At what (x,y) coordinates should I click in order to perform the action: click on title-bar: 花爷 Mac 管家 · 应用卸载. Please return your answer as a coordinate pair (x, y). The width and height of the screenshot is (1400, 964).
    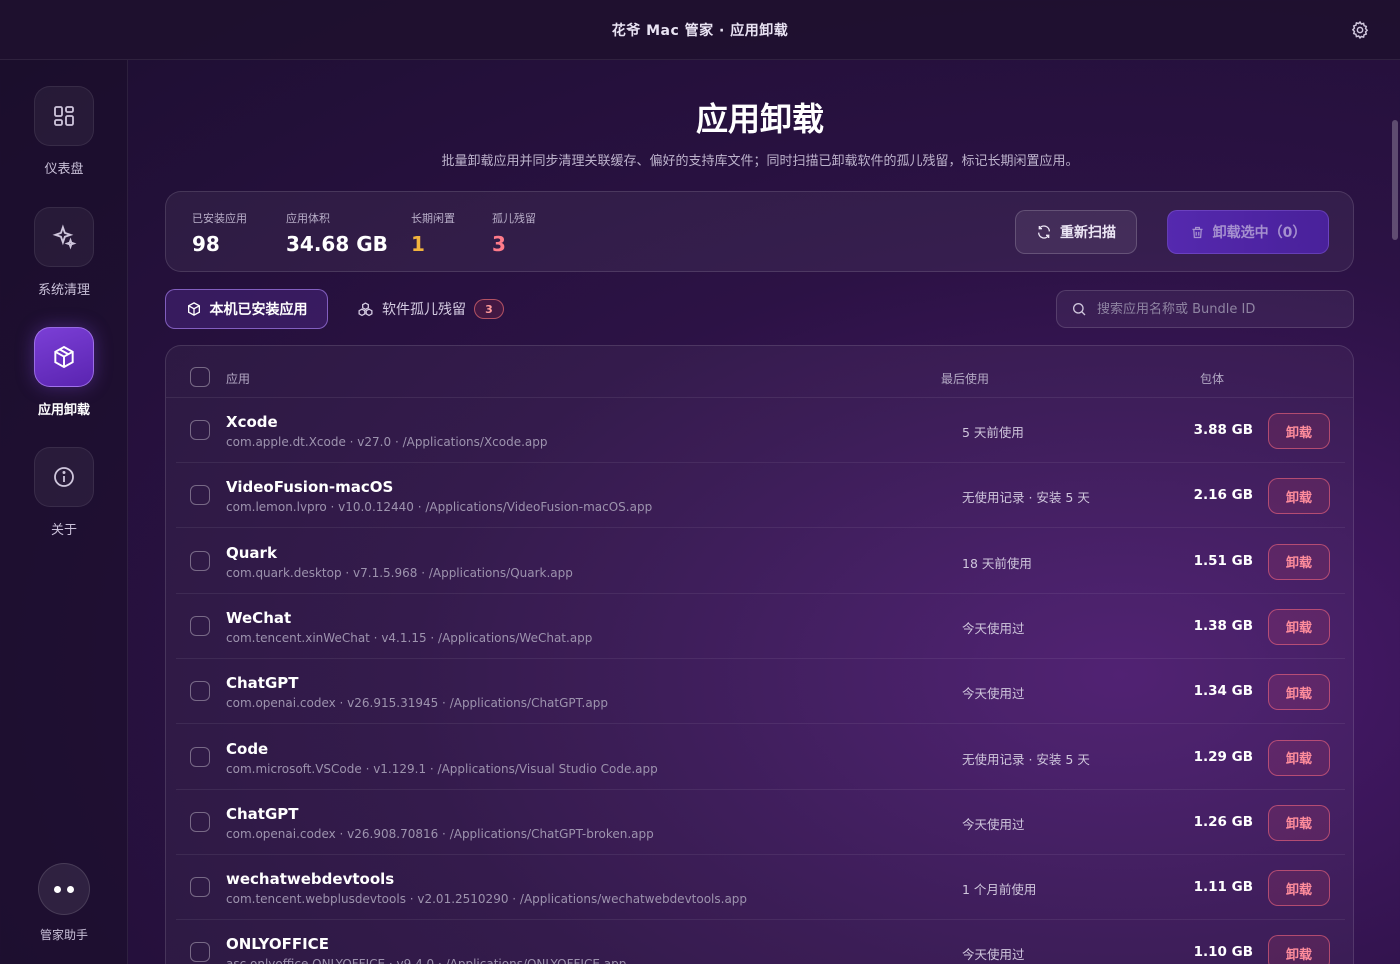
    Looking at the image, I should click on (700, 30).